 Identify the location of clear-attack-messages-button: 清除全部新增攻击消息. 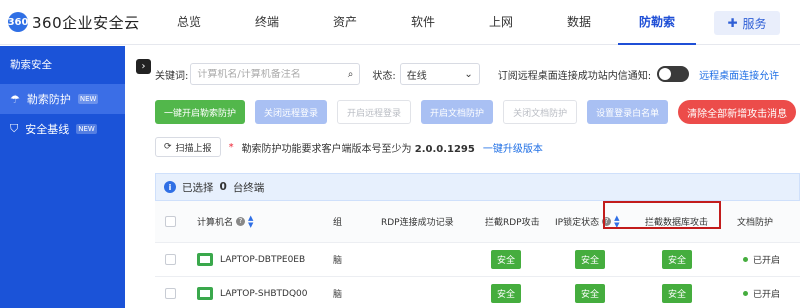
(737, 112).